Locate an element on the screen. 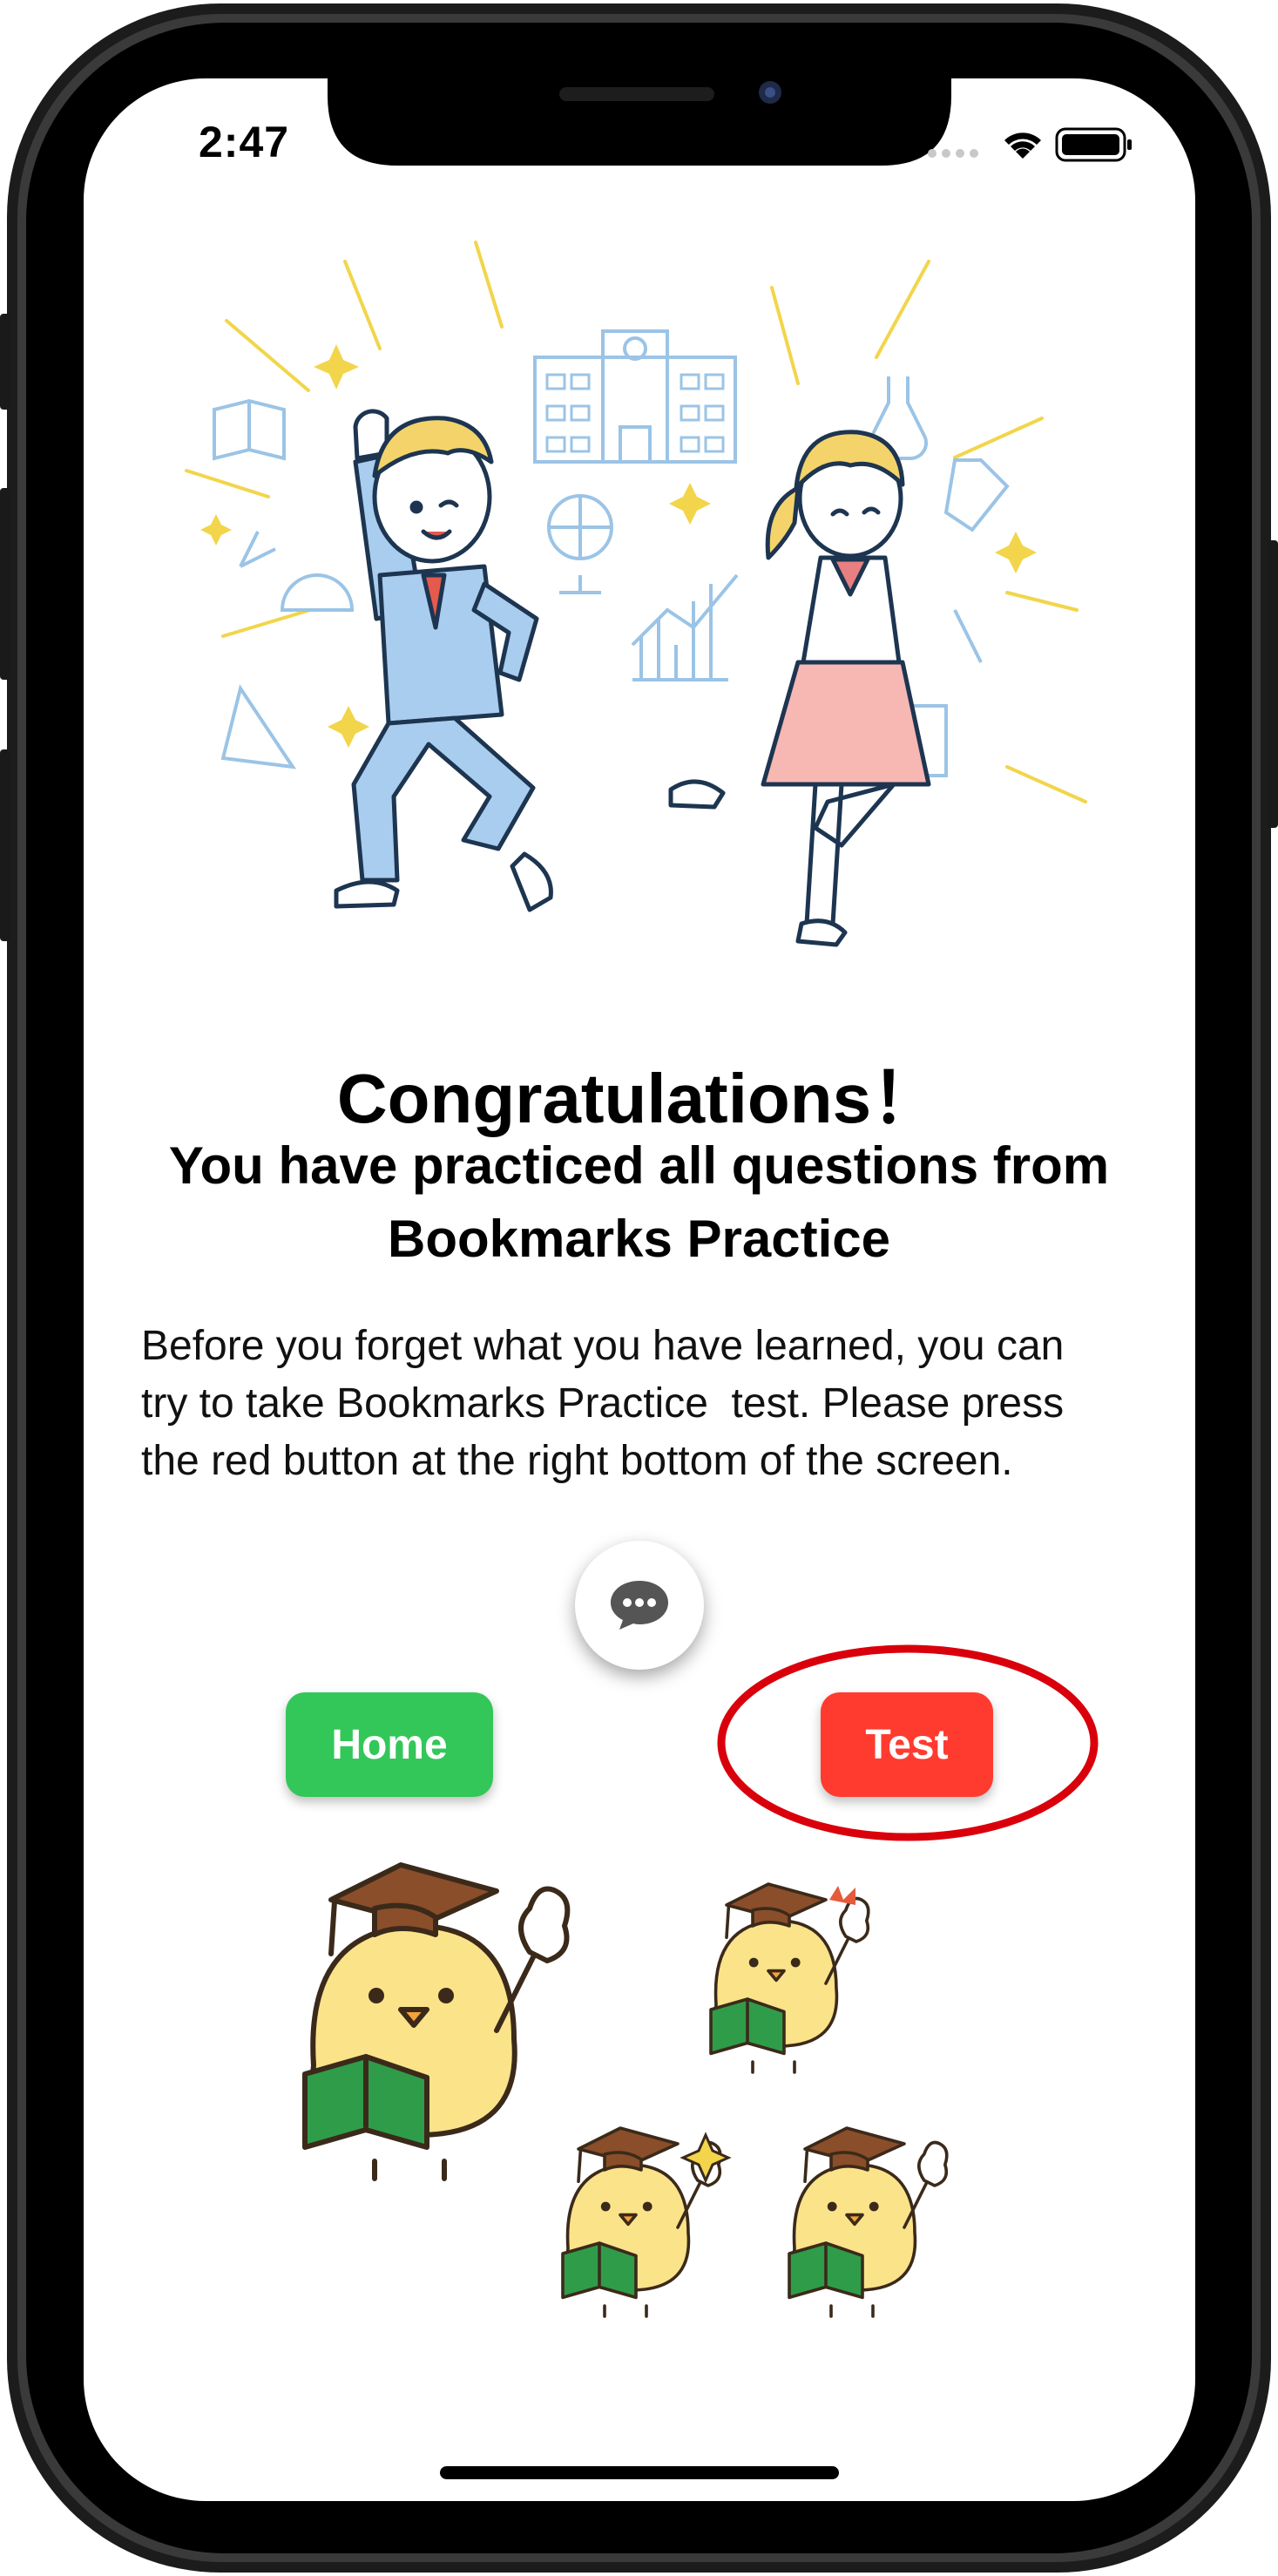 This screenshot has width=1278, height=2576. graduation-chicks-illustration is located at coordinates (622, 2083).